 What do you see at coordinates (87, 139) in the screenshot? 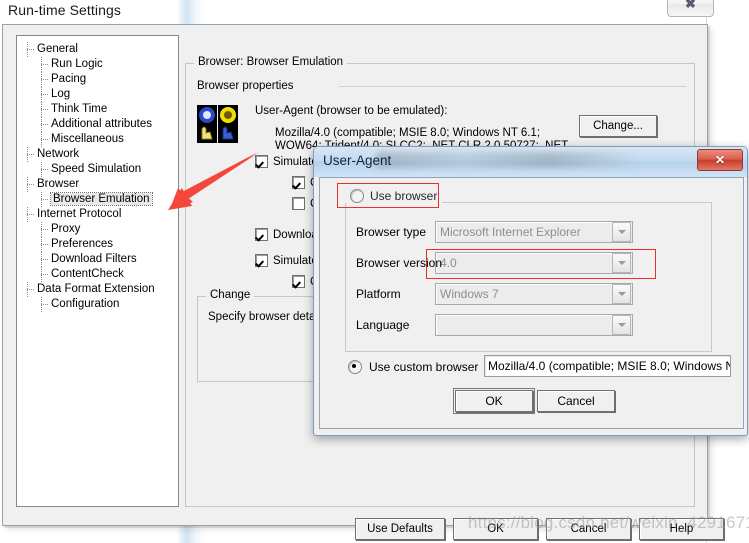
I see `sidebar-item-label: Miscellaneous` at bounding box center [87, 139].